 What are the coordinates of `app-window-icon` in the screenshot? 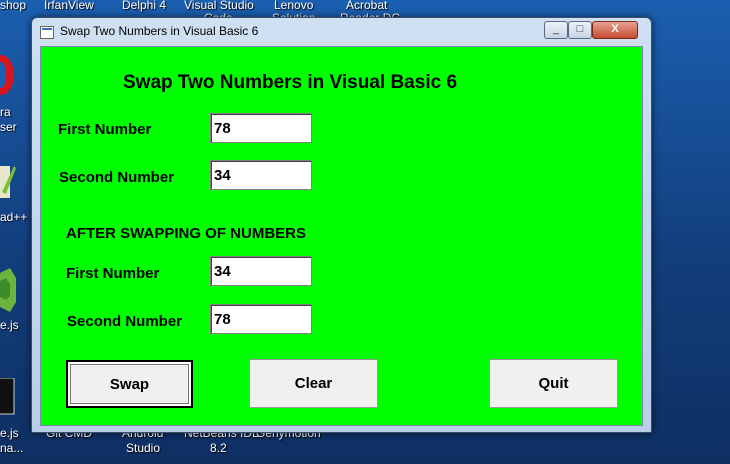 It's located at (47, 32).